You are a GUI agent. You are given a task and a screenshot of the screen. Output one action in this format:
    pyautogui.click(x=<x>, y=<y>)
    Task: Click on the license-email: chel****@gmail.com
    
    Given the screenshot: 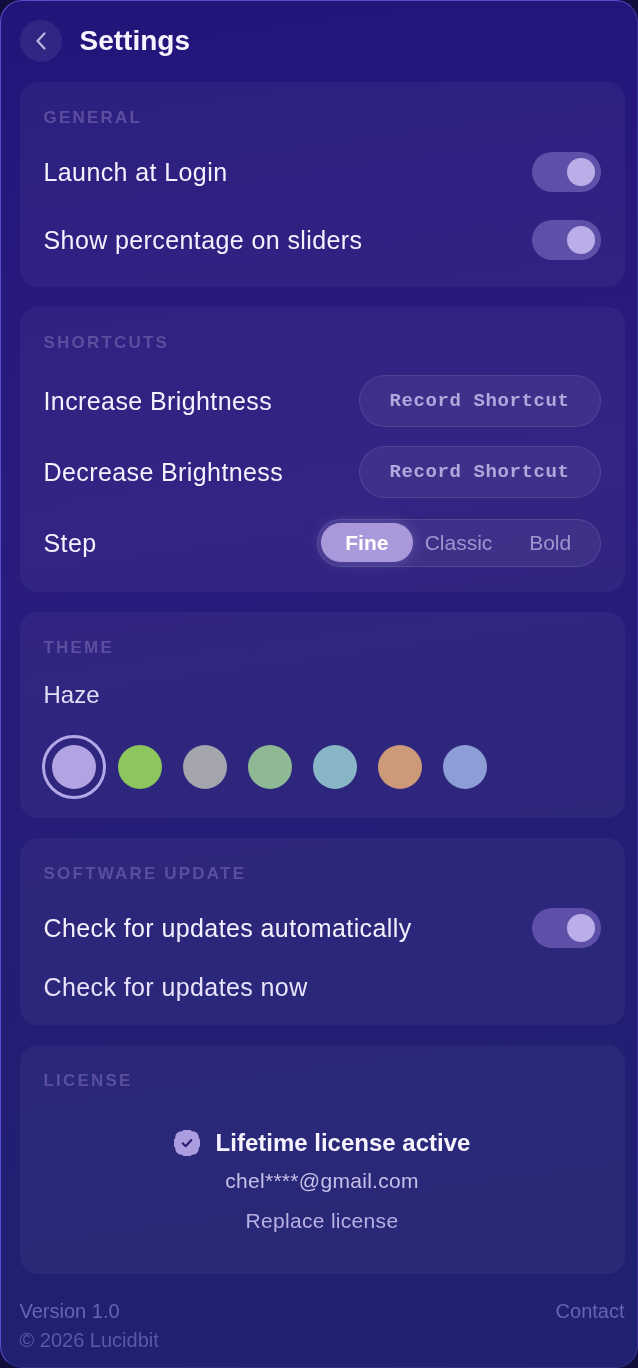 What is the action you would take?
    pyautogui.click(x=322, y=1180)
    